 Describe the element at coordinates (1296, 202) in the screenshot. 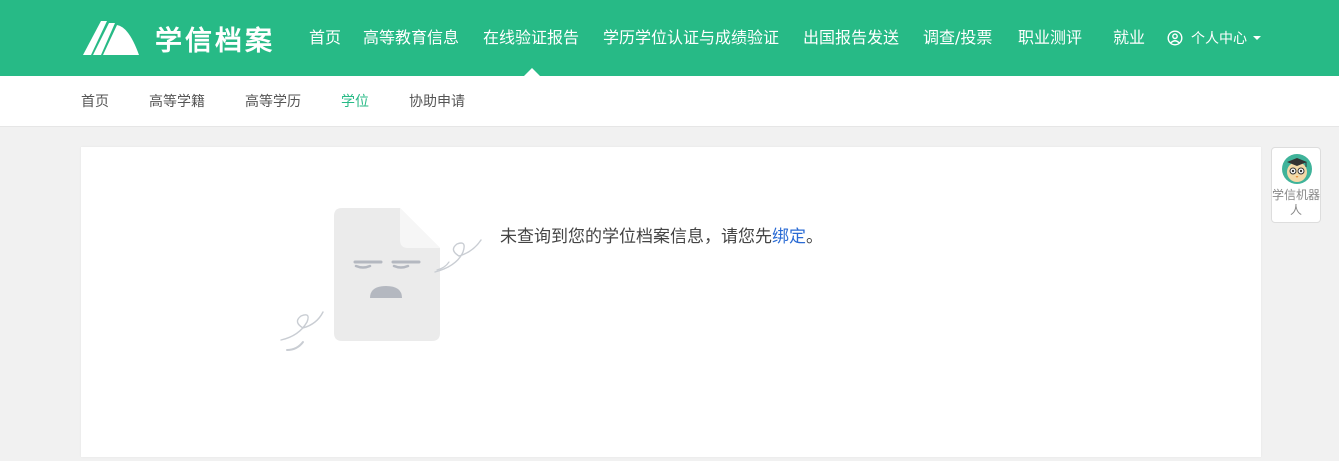

I see `robot-label: 学信机器人` at that location.